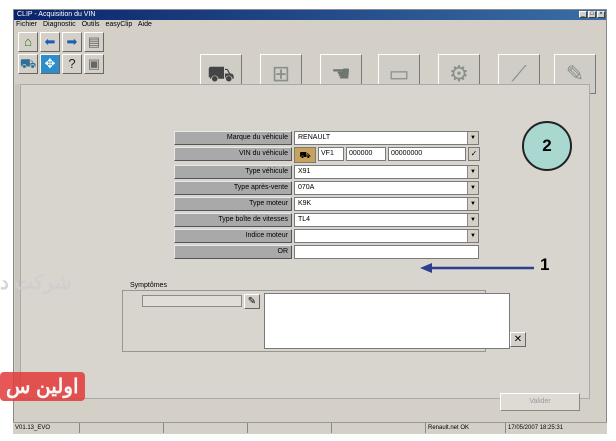  What do you see at coordinates (386, 236) in the screenshot?
I see `select-indice-moteur: ▼` at bounding box center [386, 236].